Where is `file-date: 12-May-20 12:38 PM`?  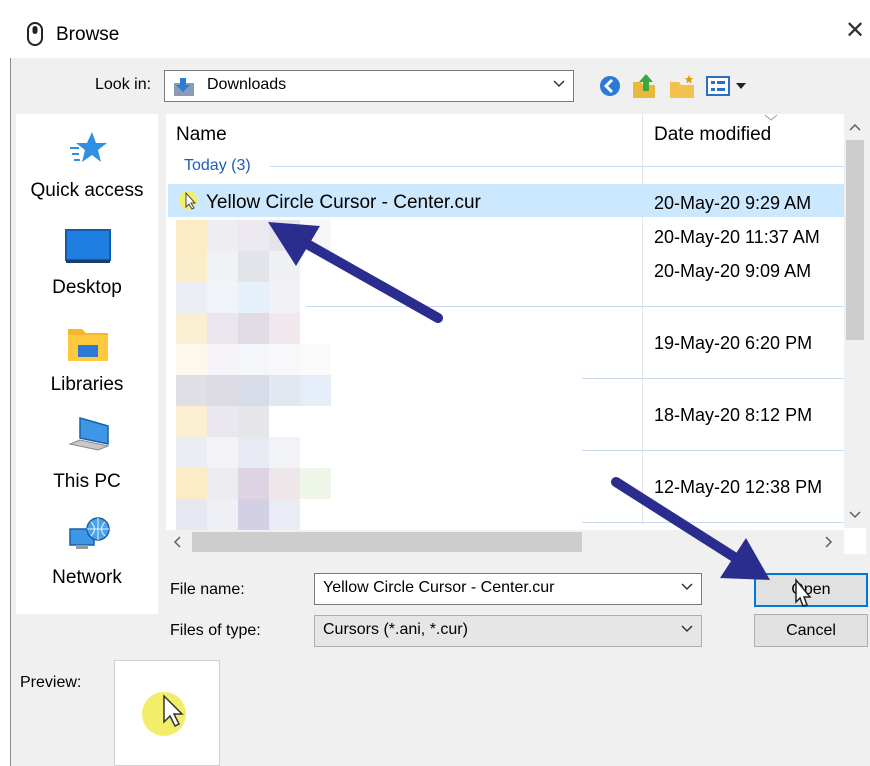 file-date: 12-May-20 12:38 PM is located at coordinates (738, 487).